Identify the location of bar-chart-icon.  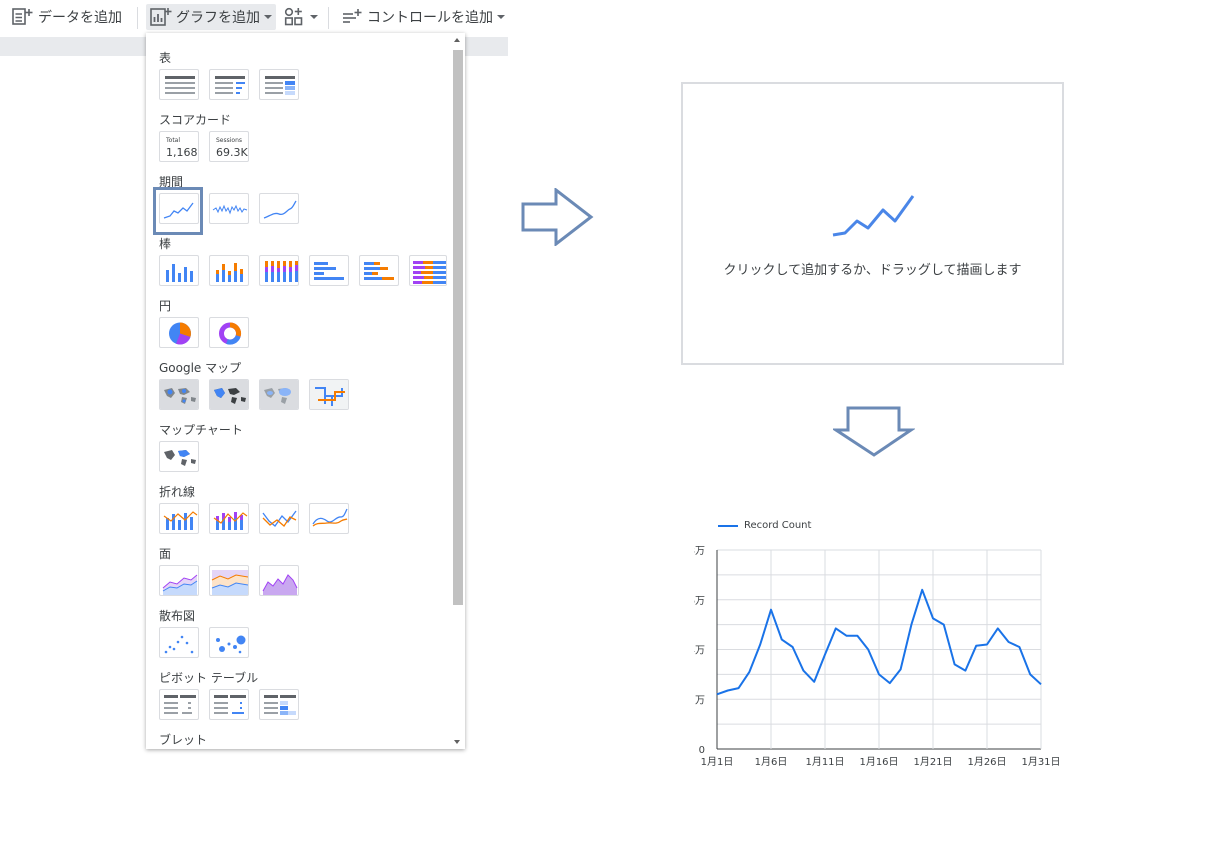
(329, 271).